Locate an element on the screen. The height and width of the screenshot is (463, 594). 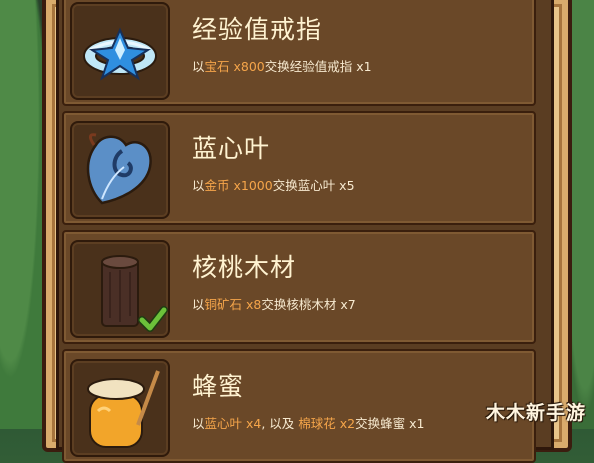
honey-jar-icon is located at coordinates (123, 409).